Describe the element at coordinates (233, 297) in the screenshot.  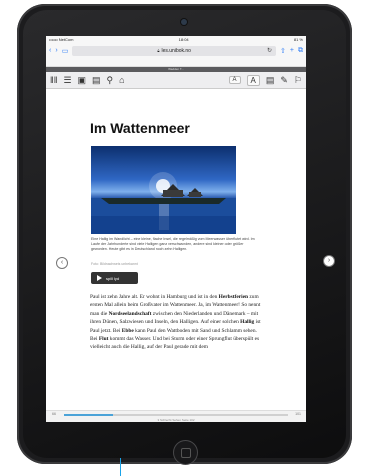
I see `glossary-word: Herbstferien` at that location.